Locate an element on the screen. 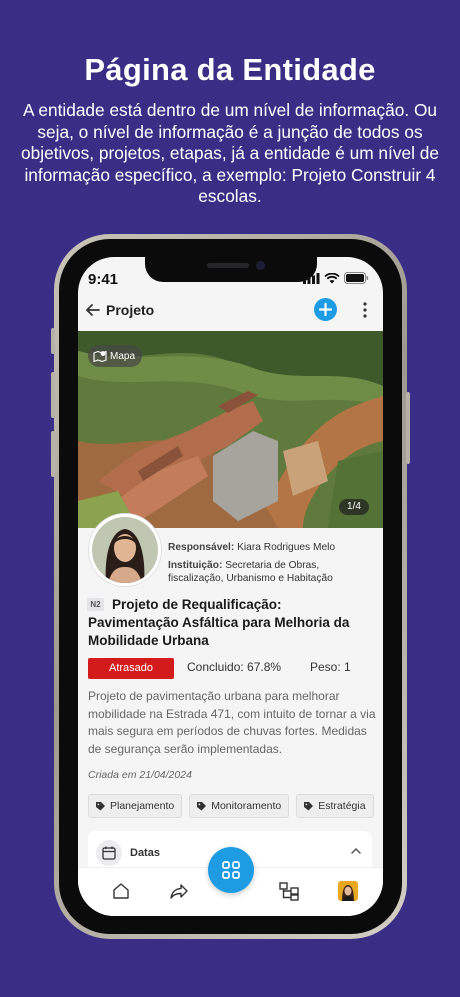  tag-list: Planejamento Monitoramento Estratégia is located at coordinates (235, 806).